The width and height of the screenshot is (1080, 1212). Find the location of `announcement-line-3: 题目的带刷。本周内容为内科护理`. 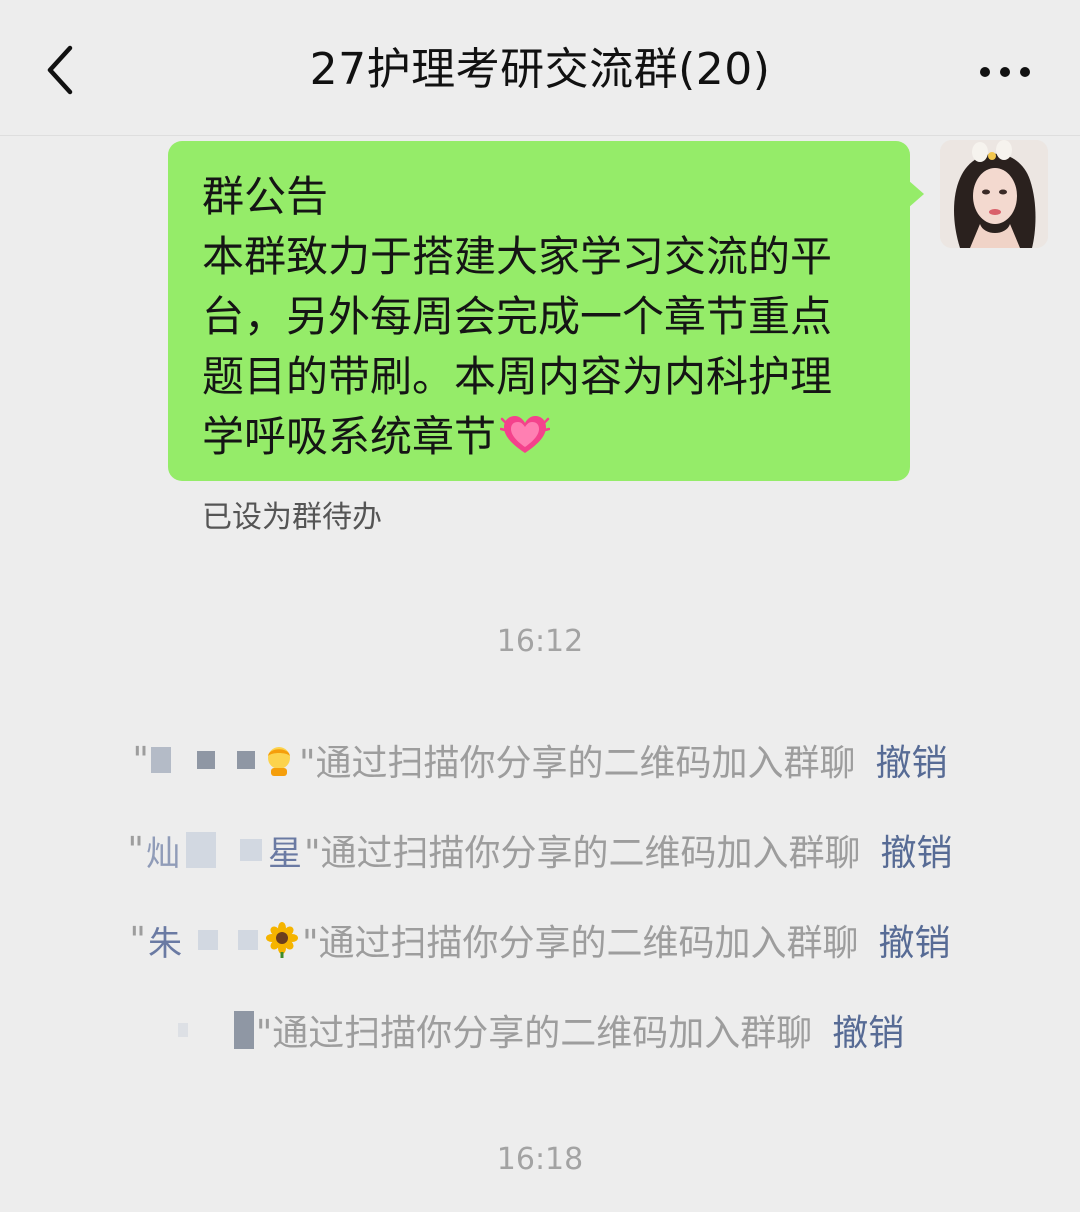

announcement-line-3: 题目的带刷。本周内容为内科护理 is located at coordinates (517, 376).